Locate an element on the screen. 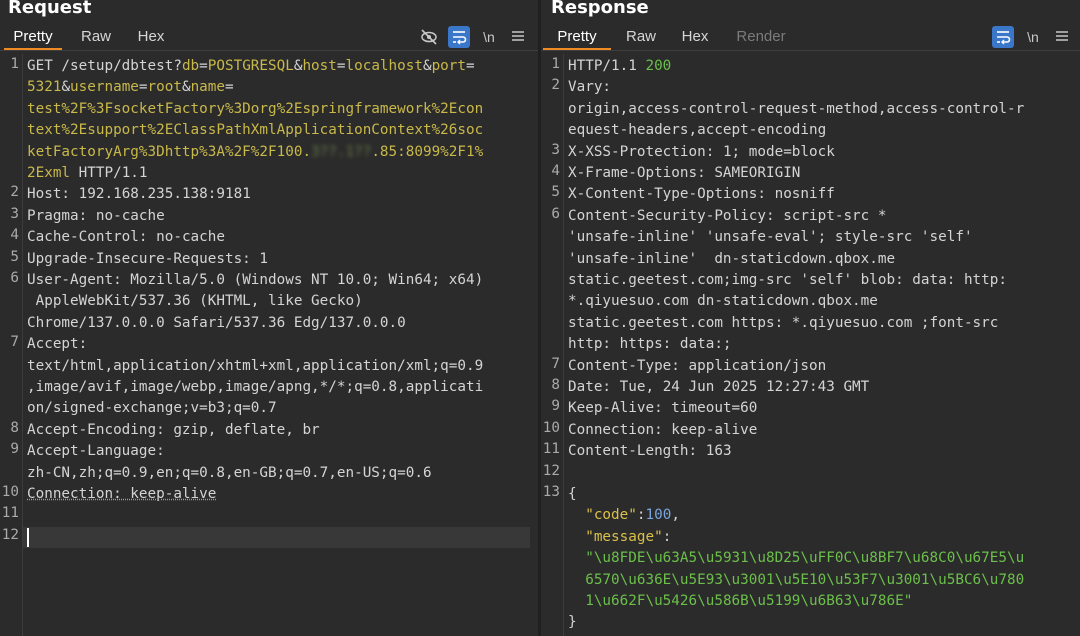 The width and height of the screenshot is (1080, 636). response-code-line: Vary: is located at coordinates (589, 87).